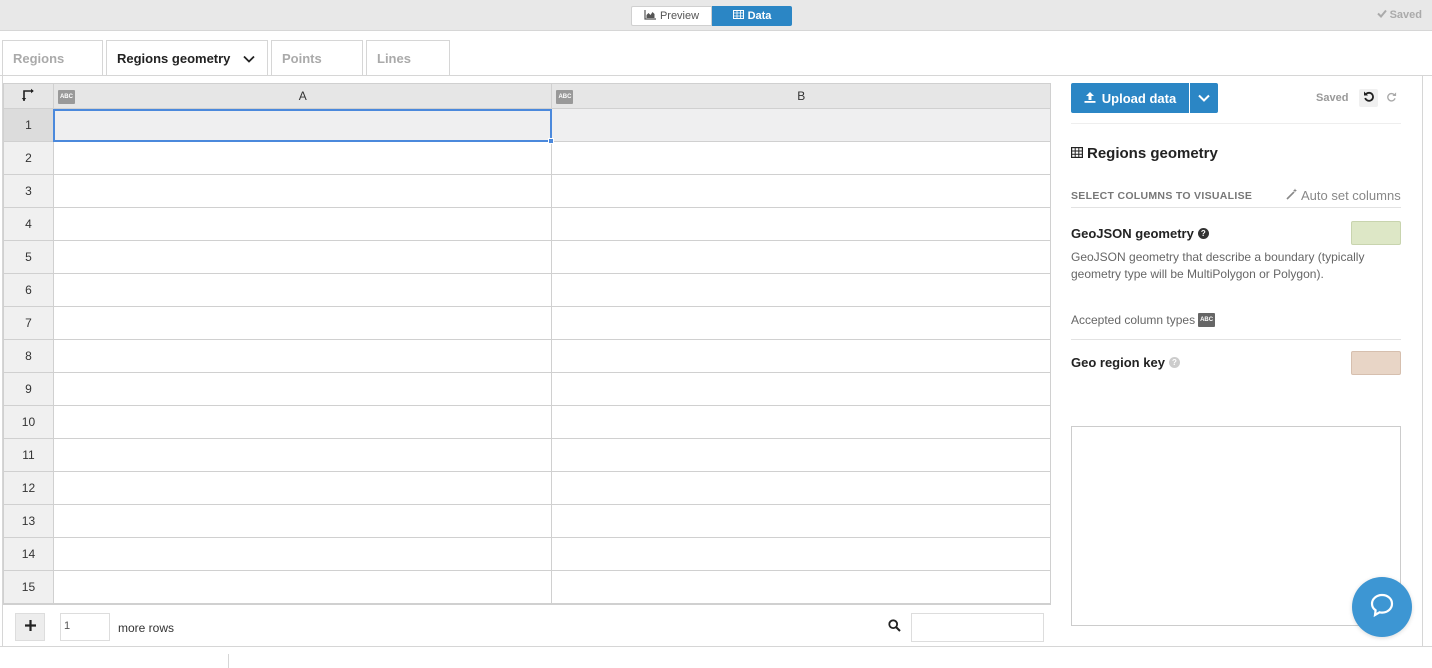 The width and height of the screenshot is (1432, 668). I want to click on tab-lines: Lines, so click(408, 58).